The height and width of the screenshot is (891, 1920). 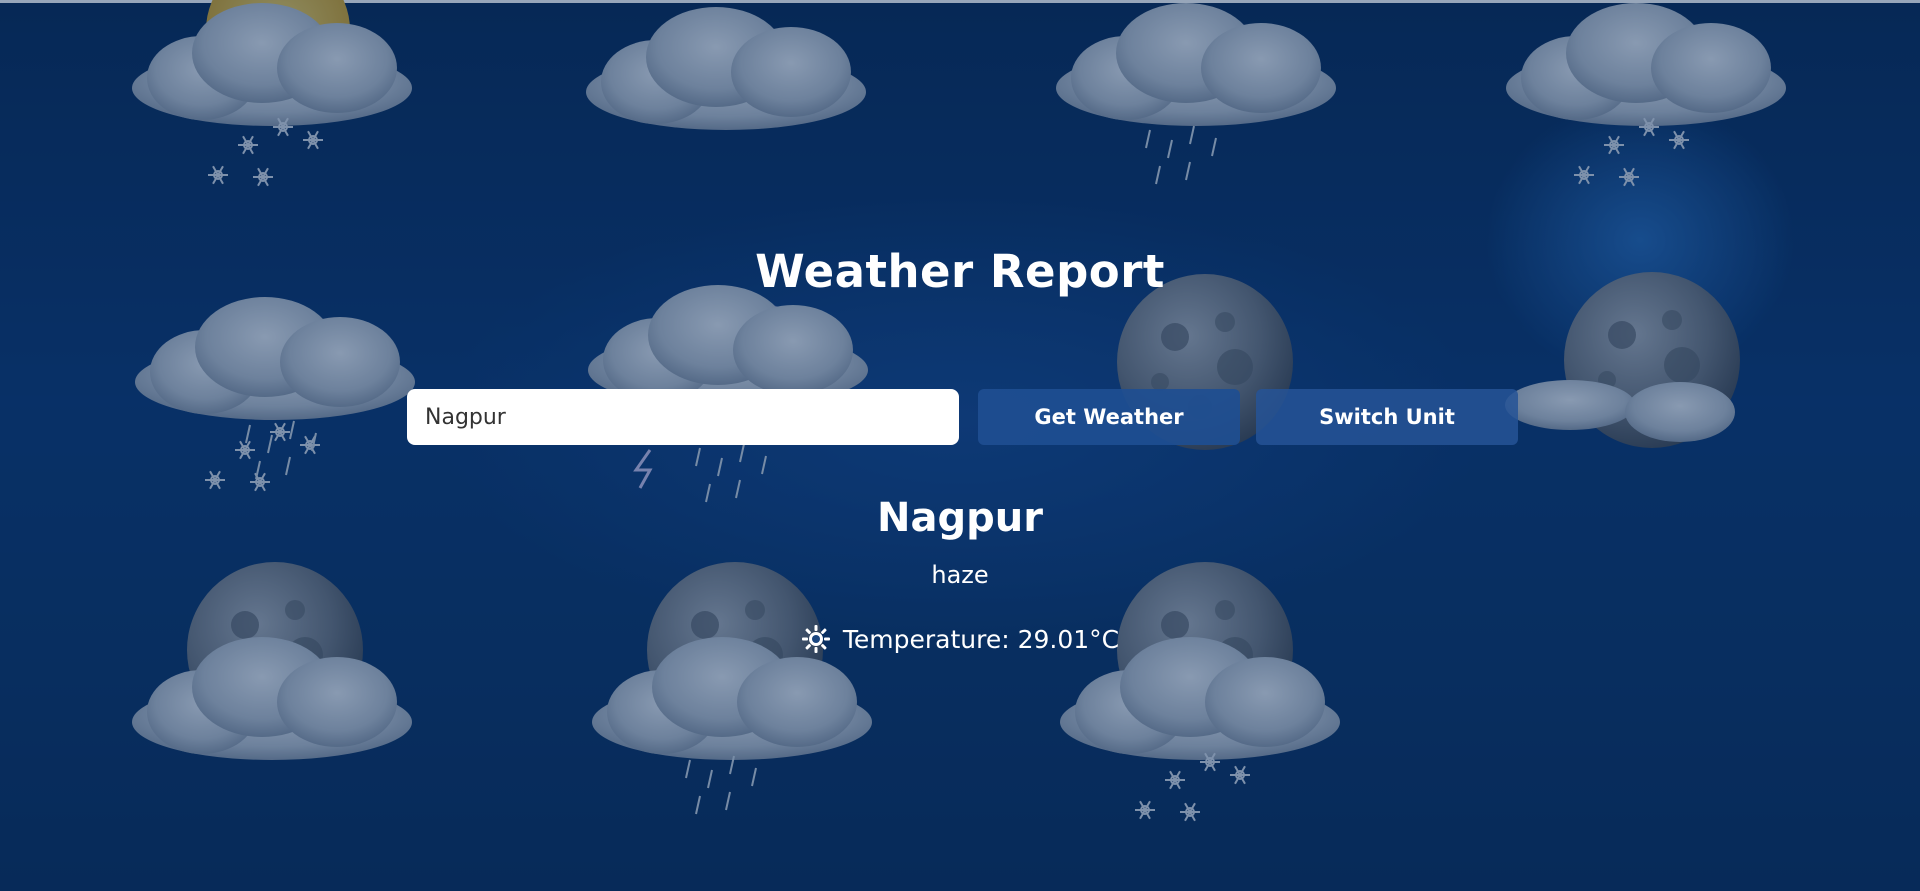 What do you see at coordinates (960, 271) in the screenshot?
I see `page-title: Weather Report` at bounding box center [960, 271].